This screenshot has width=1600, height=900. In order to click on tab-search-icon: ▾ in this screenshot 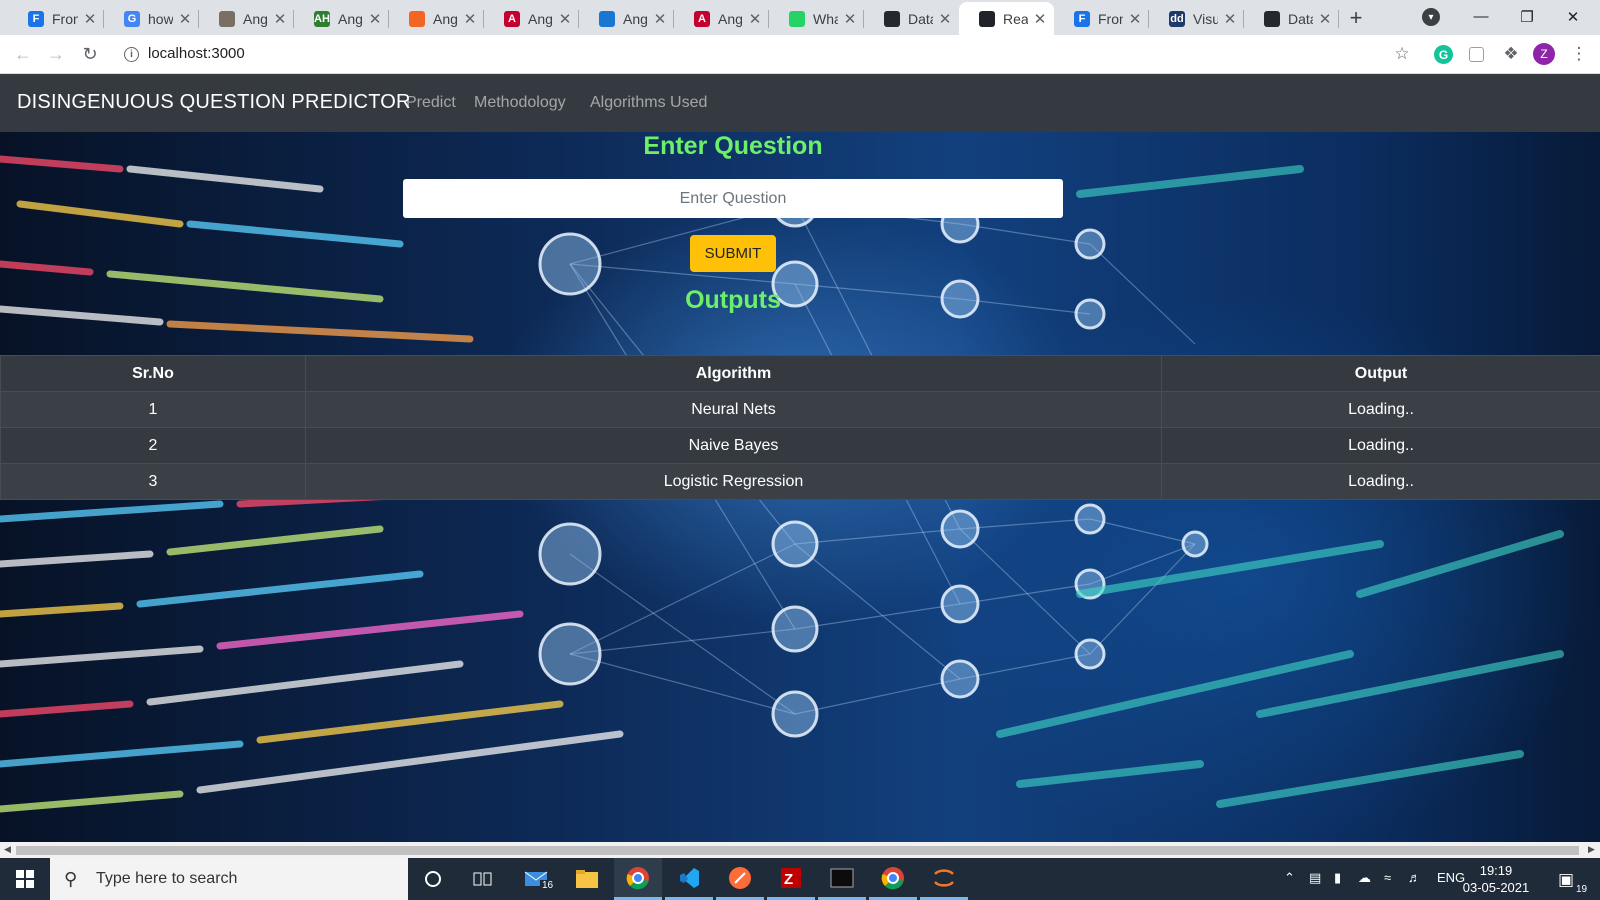, I will do `click(1431, 17)`.